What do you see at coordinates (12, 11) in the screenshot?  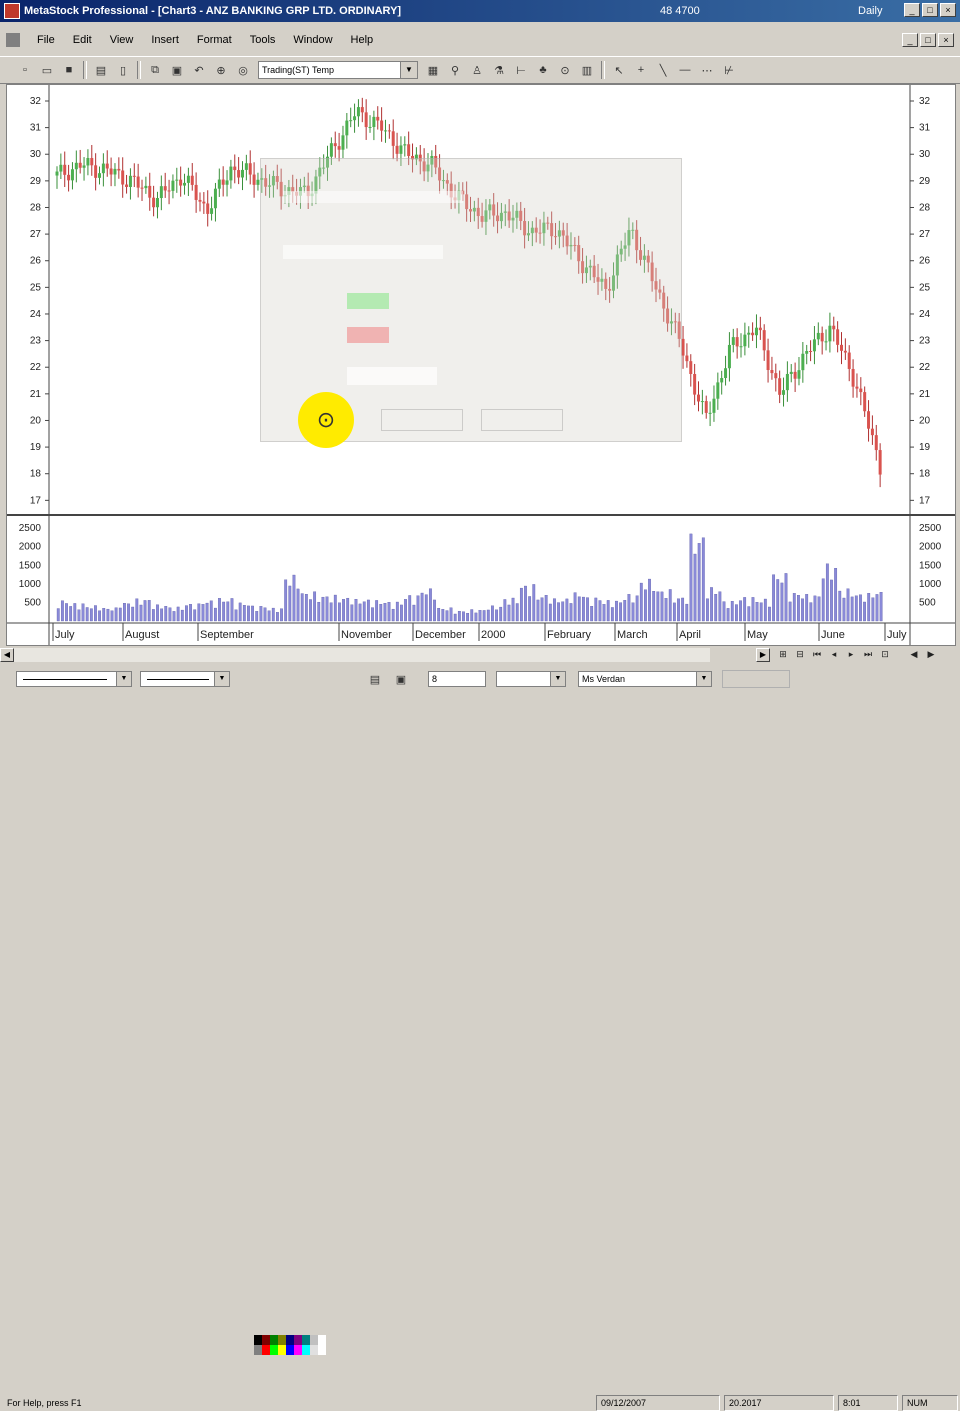 I see `app-icon` at bounding box center [12, 11].